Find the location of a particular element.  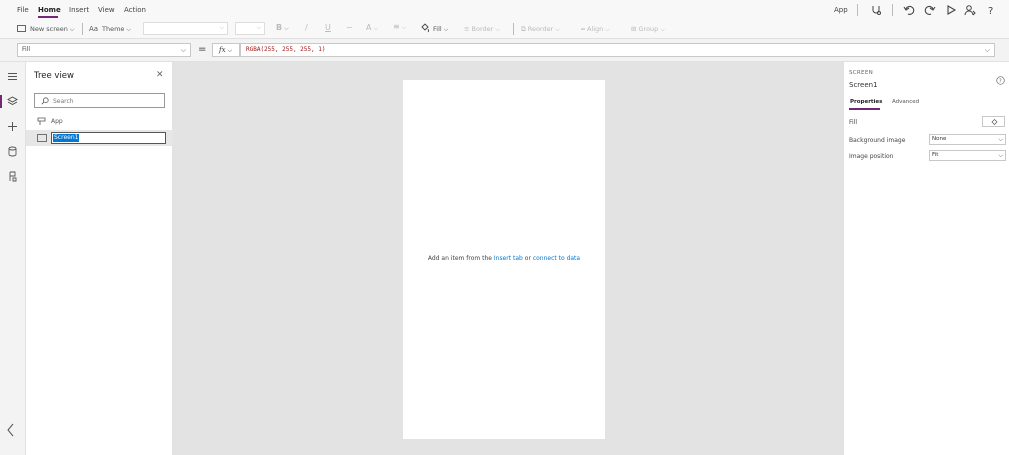

equals-sign: = is located at coordinates (202, 49).